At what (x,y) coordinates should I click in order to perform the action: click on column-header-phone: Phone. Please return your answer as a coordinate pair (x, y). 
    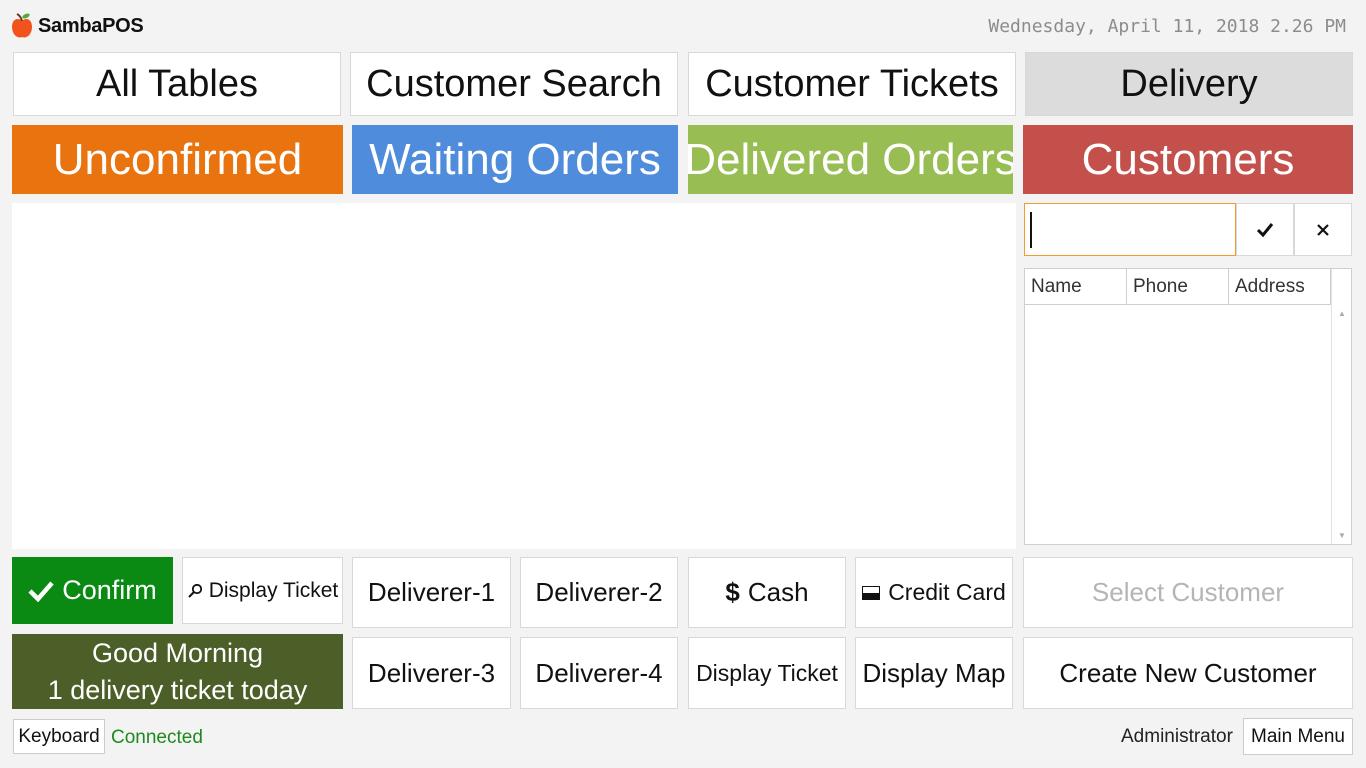
    Looking at the image, I should click on (1178, 287).